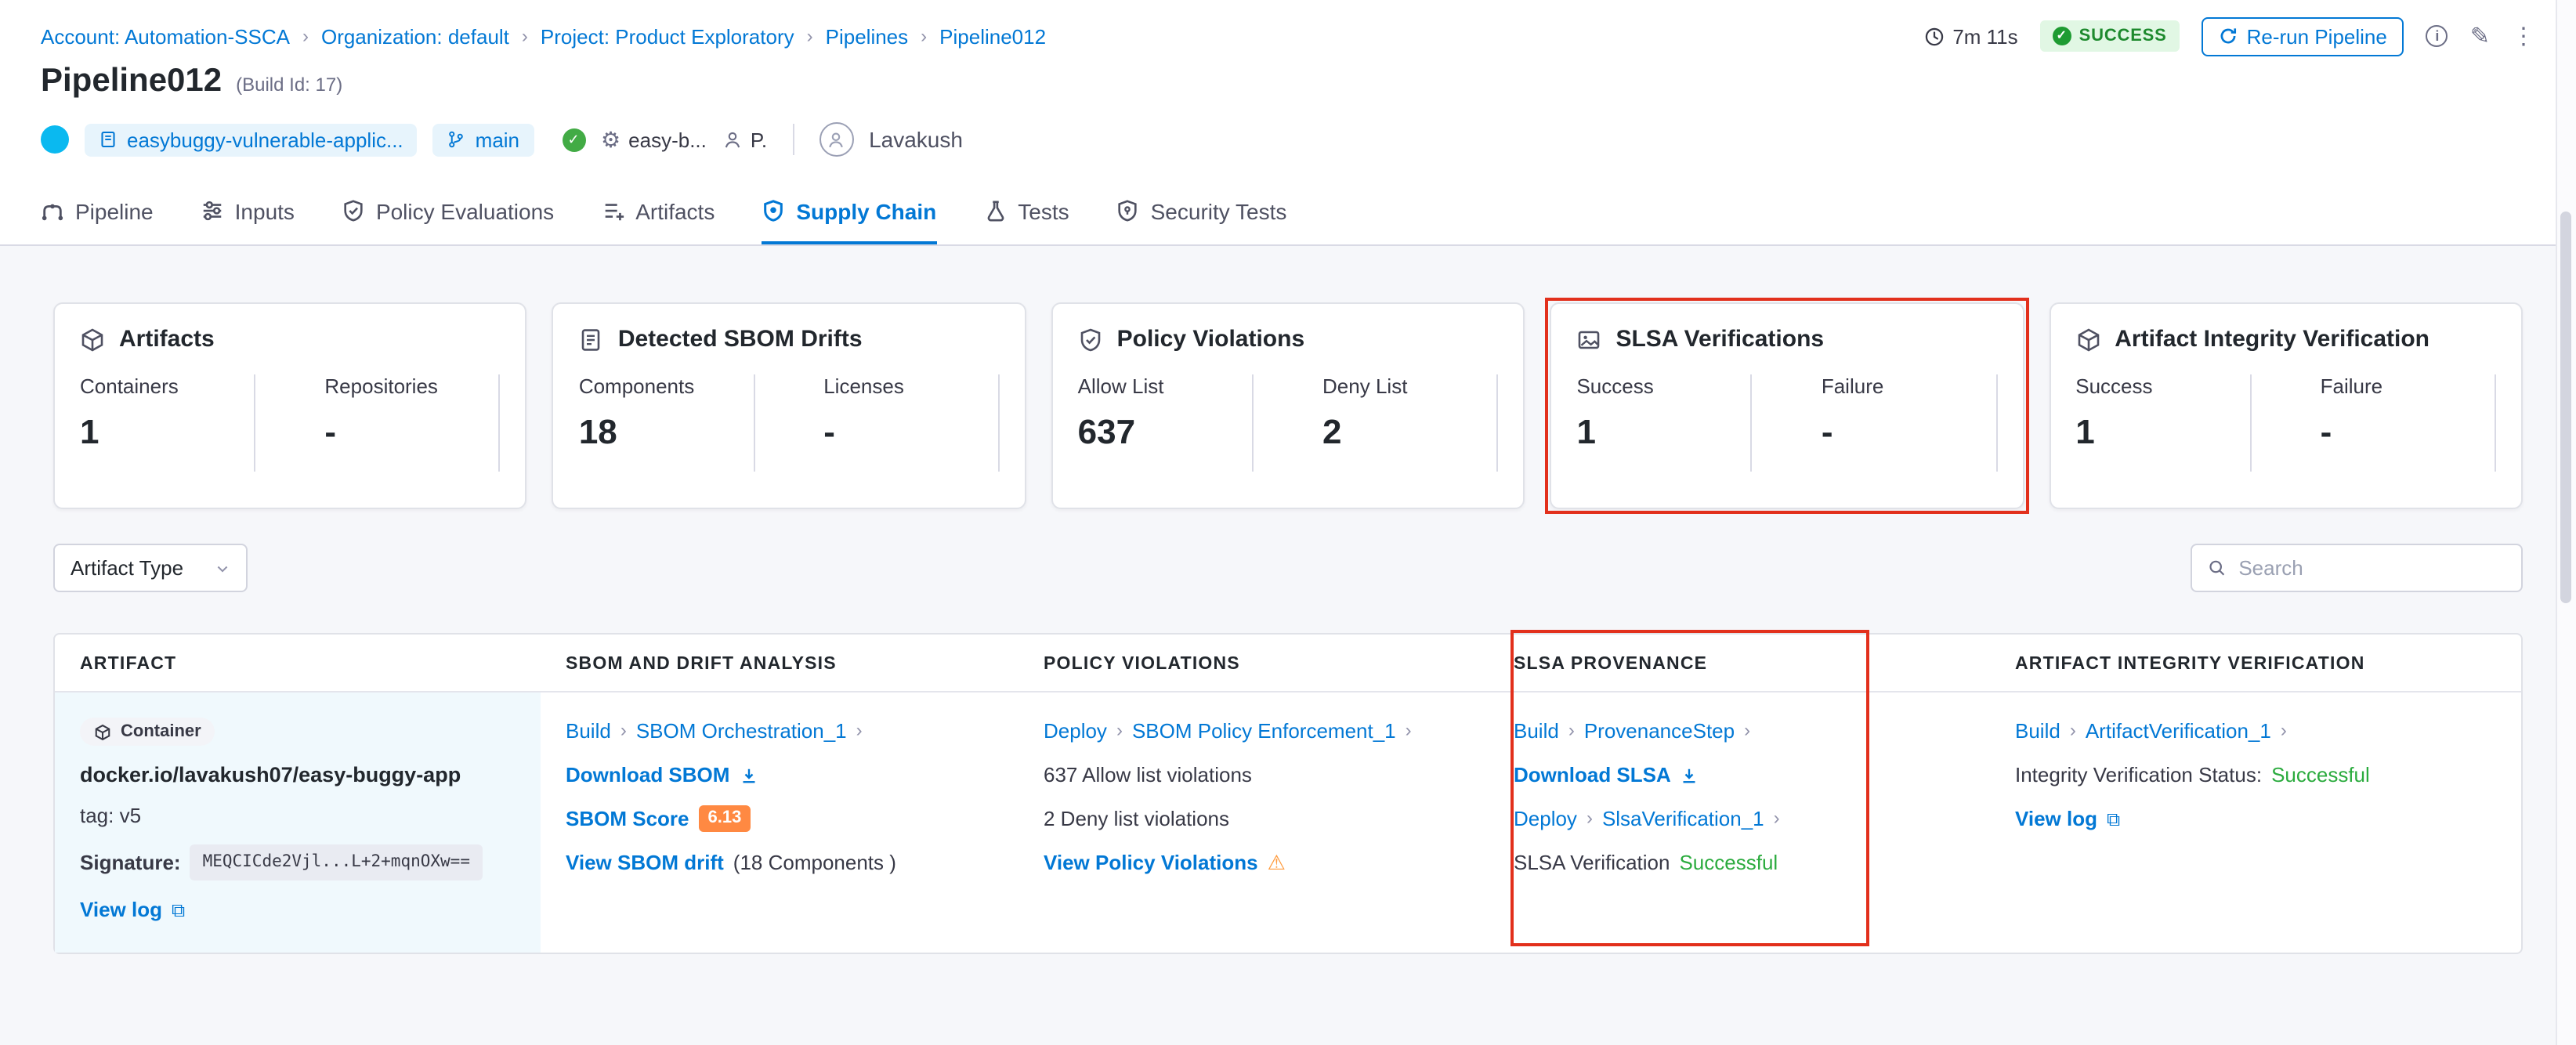 This screenshot has width=2576, height=1045. Describe the element at coordinates (995, 211) in the screenshot. I see `flask-icon` at that location.